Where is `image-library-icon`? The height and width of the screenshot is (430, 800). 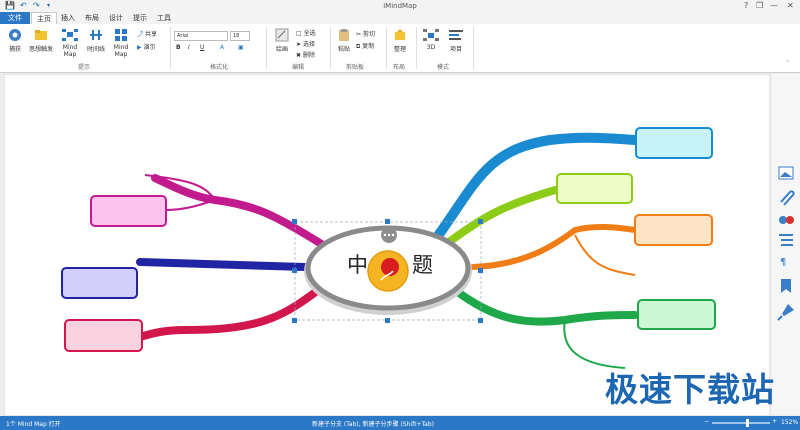
image-library-icon is located at coordinates (786, 173).